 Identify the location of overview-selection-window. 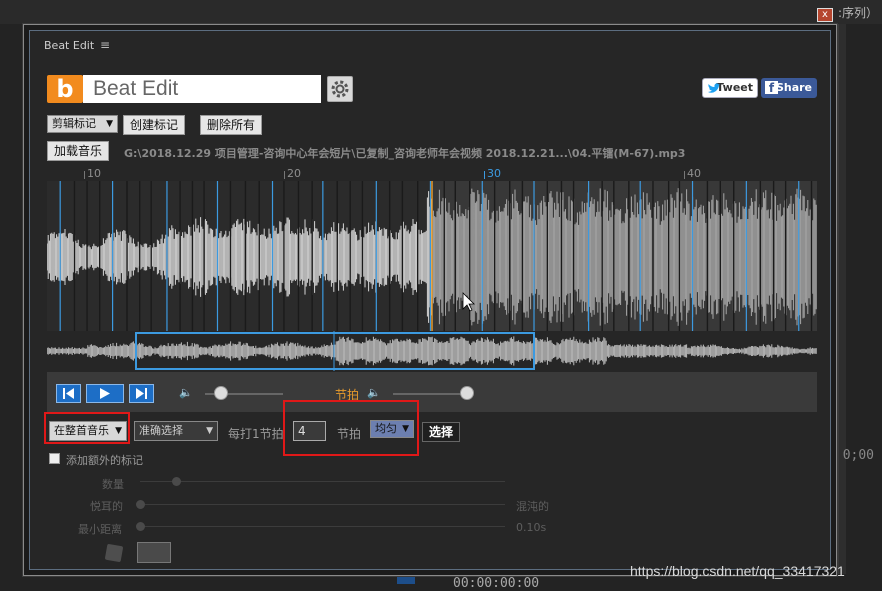
(335, 351).